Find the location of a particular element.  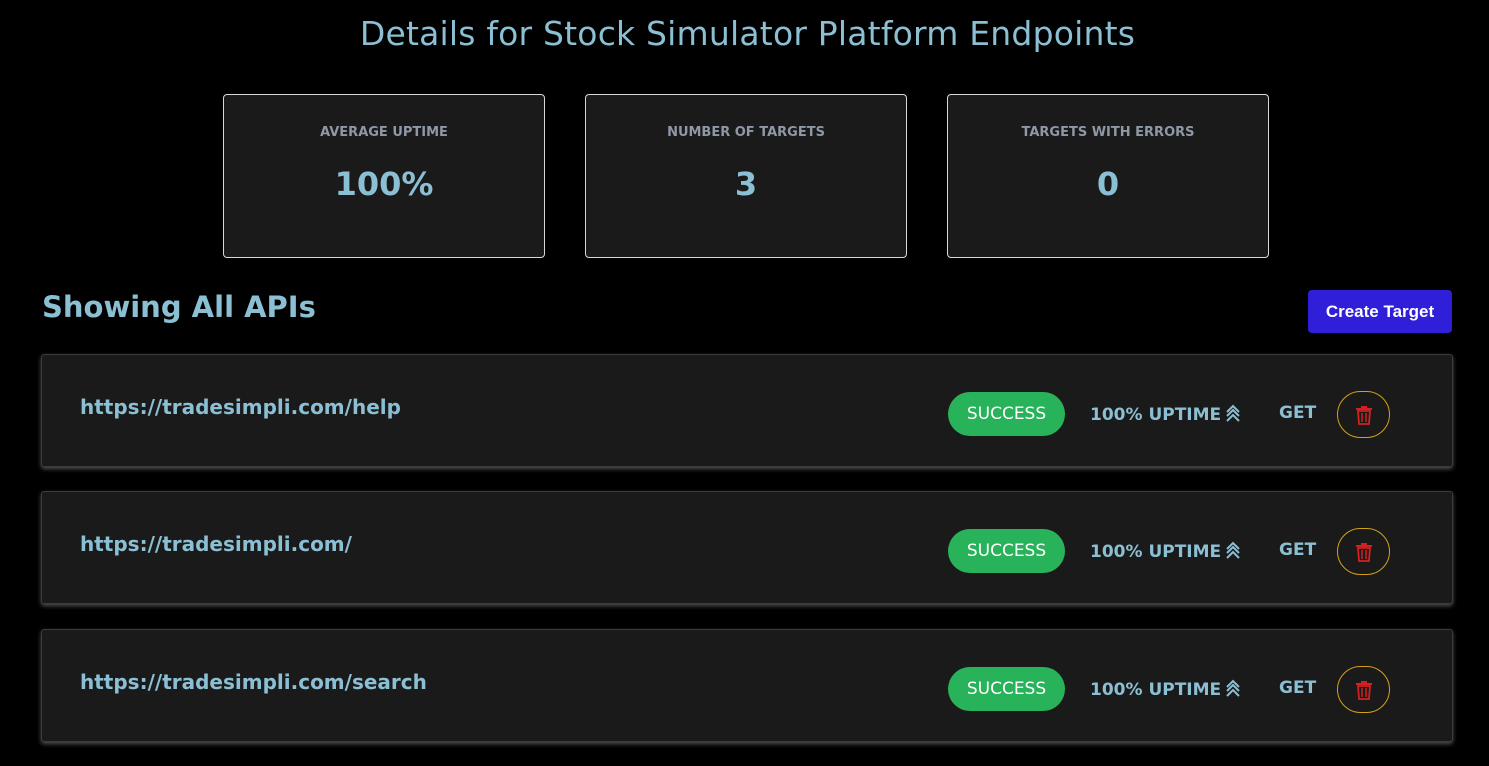

stat-value: 100% is located at coordinates (384, 184).